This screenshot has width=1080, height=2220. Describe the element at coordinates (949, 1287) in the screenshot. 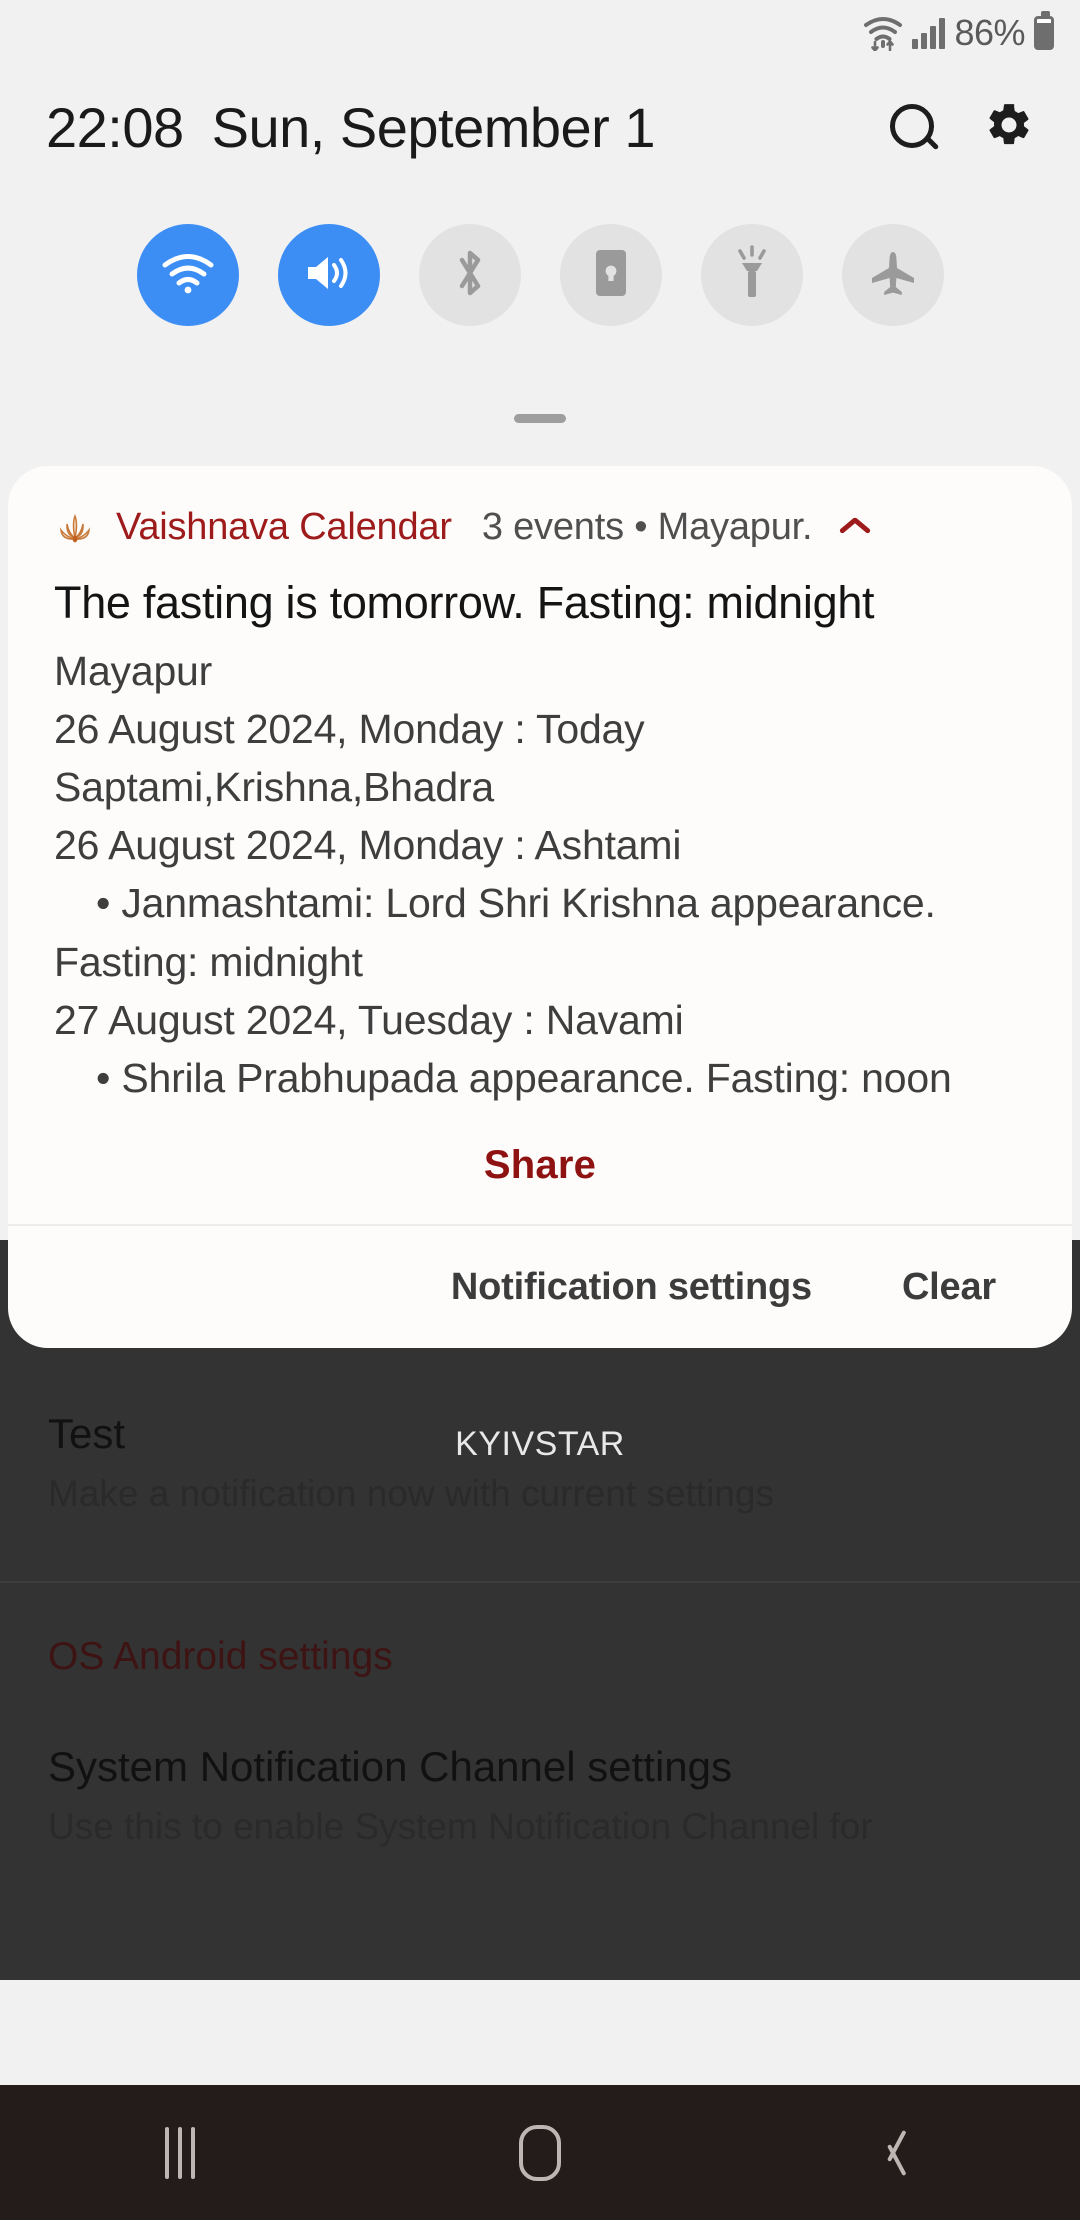

I see `clear-button: Clear` at that location.